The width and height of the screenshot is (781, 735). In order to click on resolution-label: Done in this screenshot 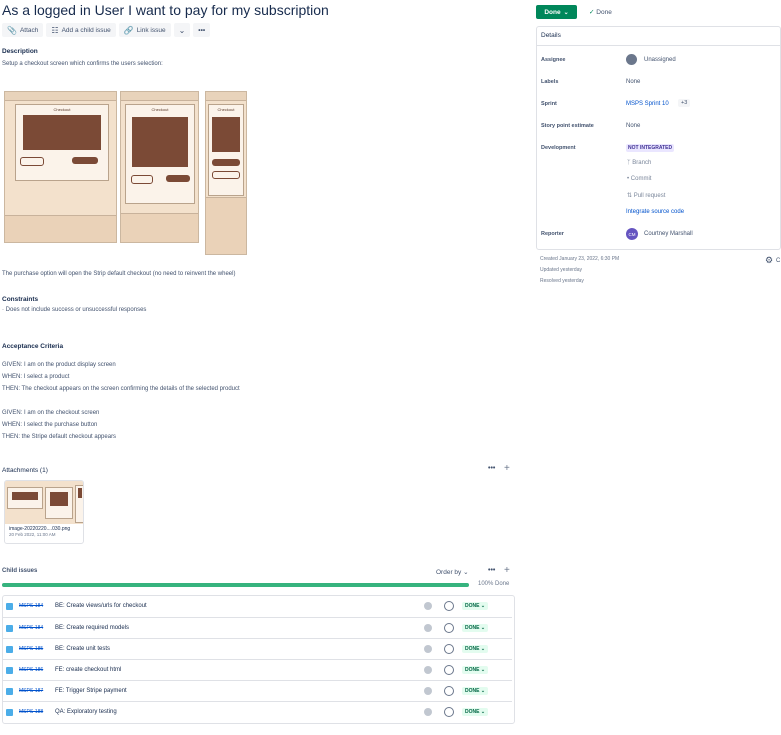, I will do `click(604, 12)`.